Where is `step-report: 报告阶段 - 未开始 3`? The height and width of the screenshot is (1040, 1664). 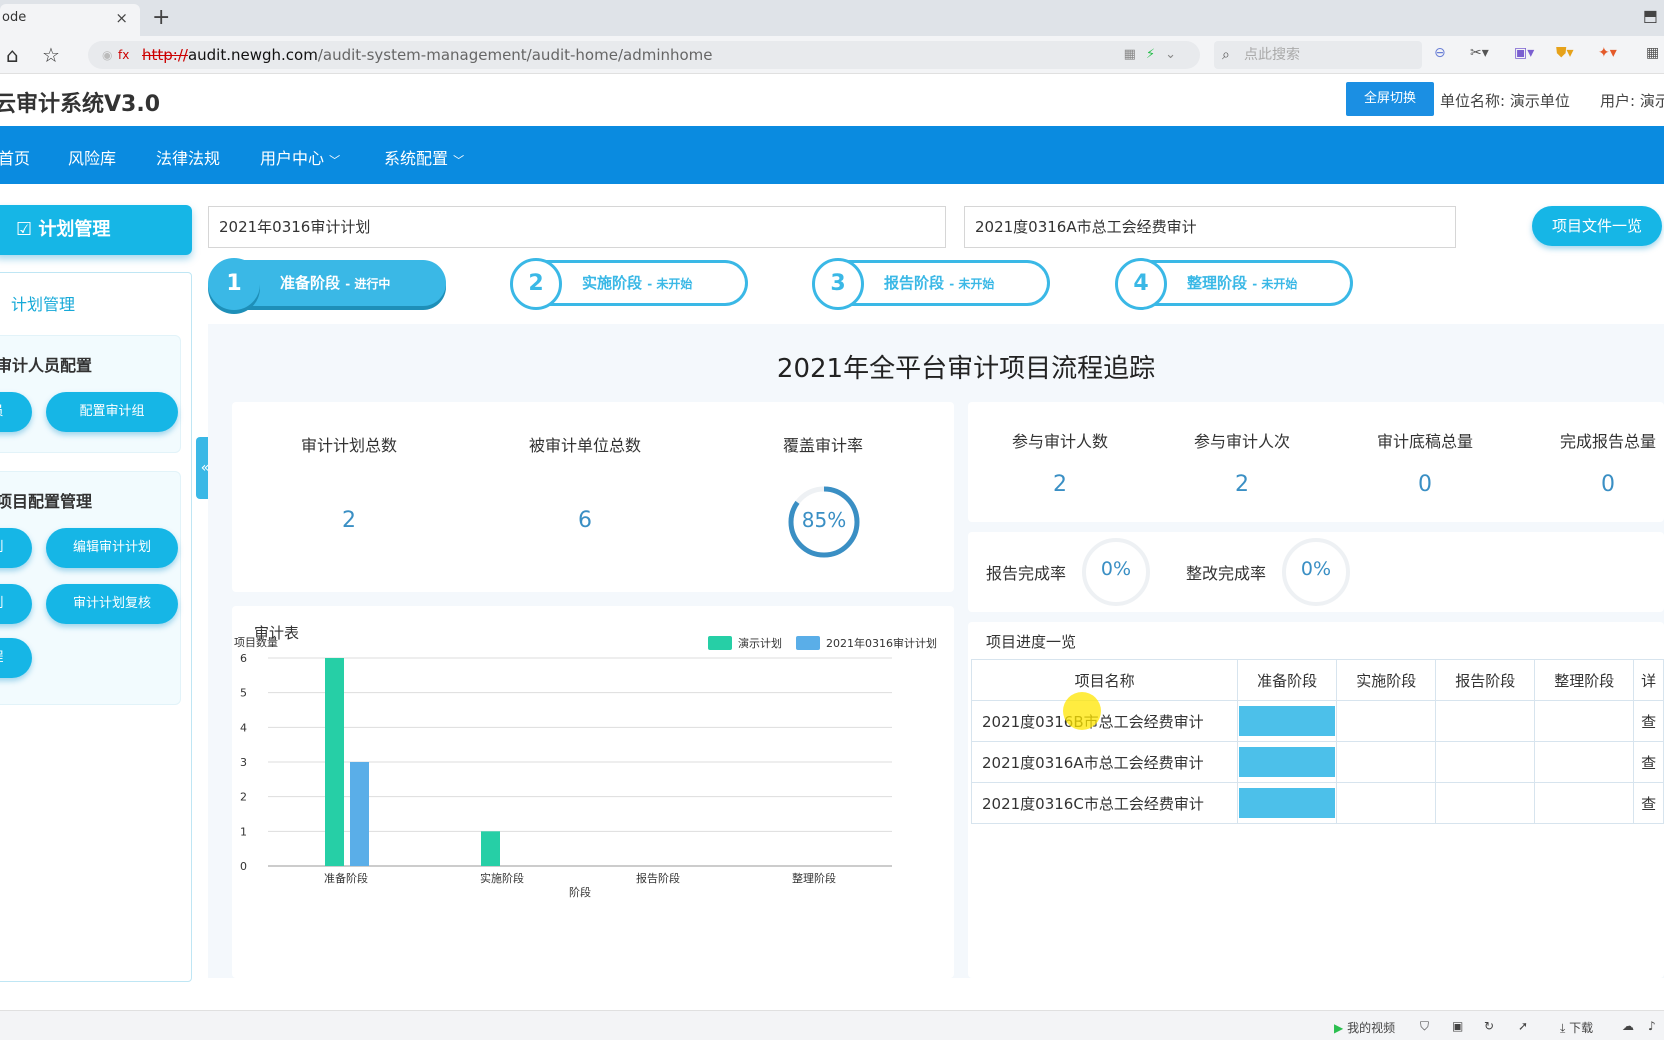
step-report: 报告阶段 - 未开始 3 is located at coordinates (932, 284).